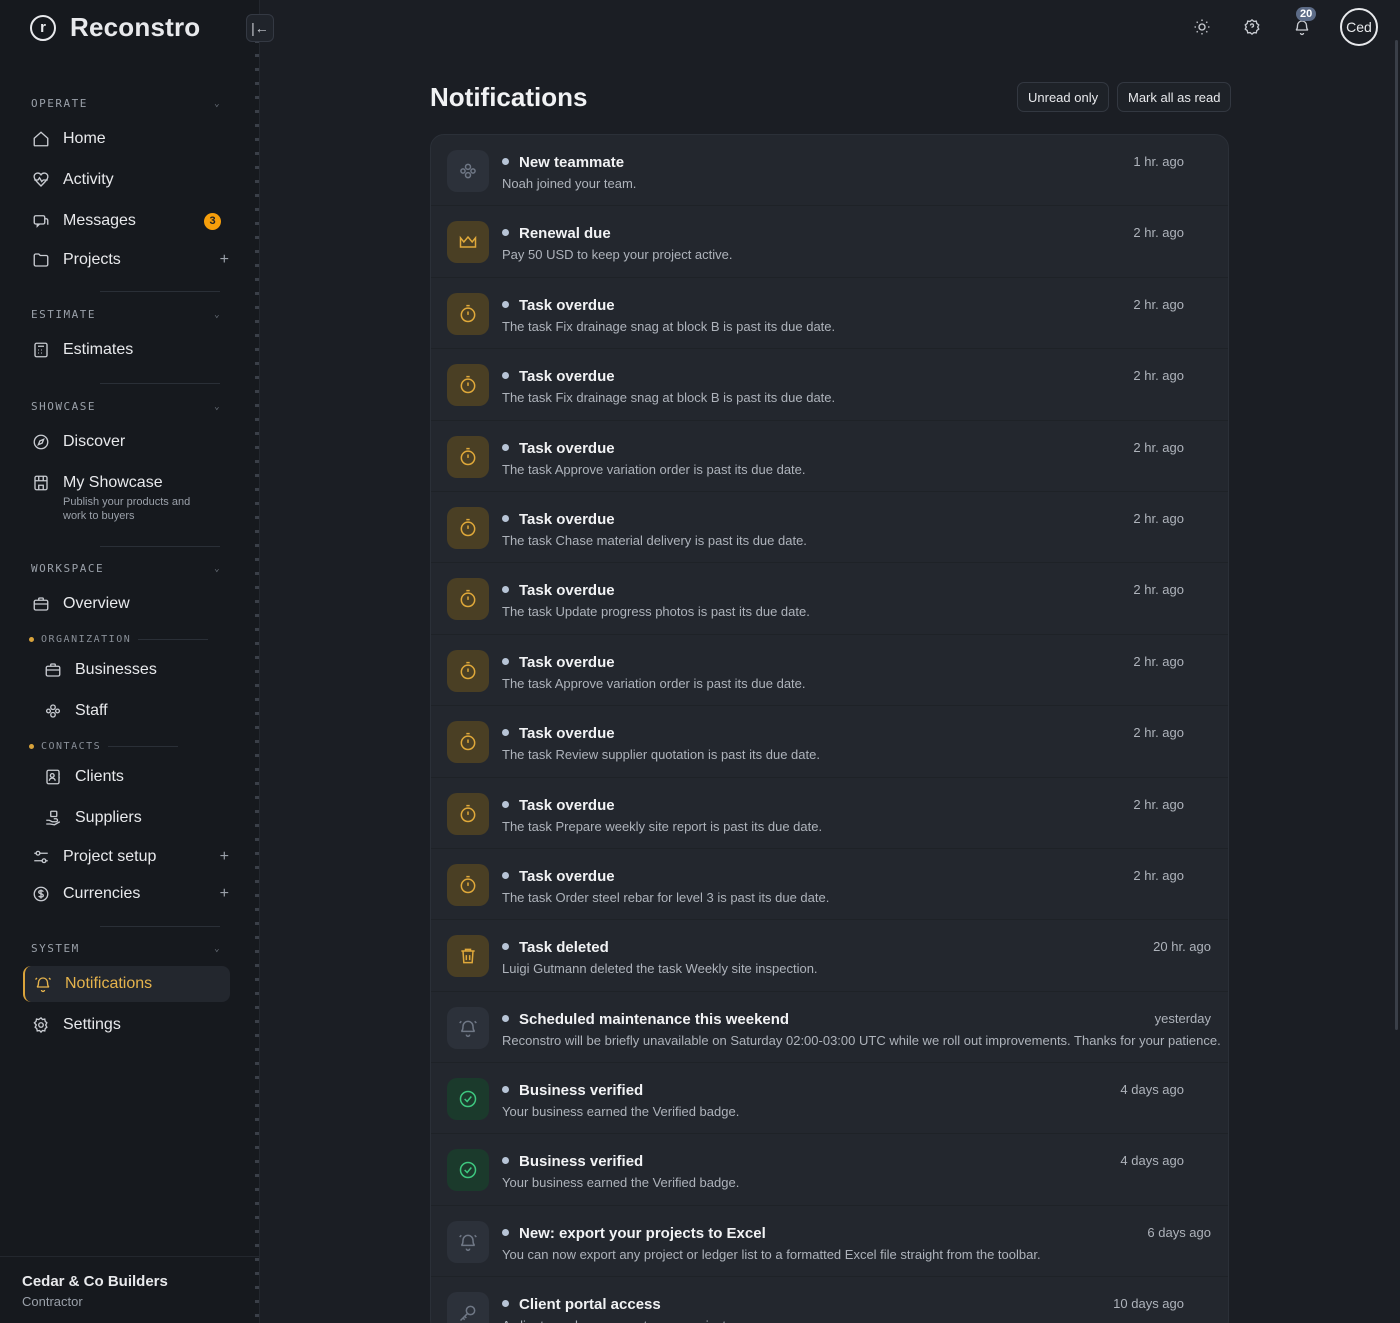 The image size is (1400, 1323). Describe the element at coordinates (1174, 97) in the screenshot. I see `mark-all-read-button: Mark all as read` at that location.